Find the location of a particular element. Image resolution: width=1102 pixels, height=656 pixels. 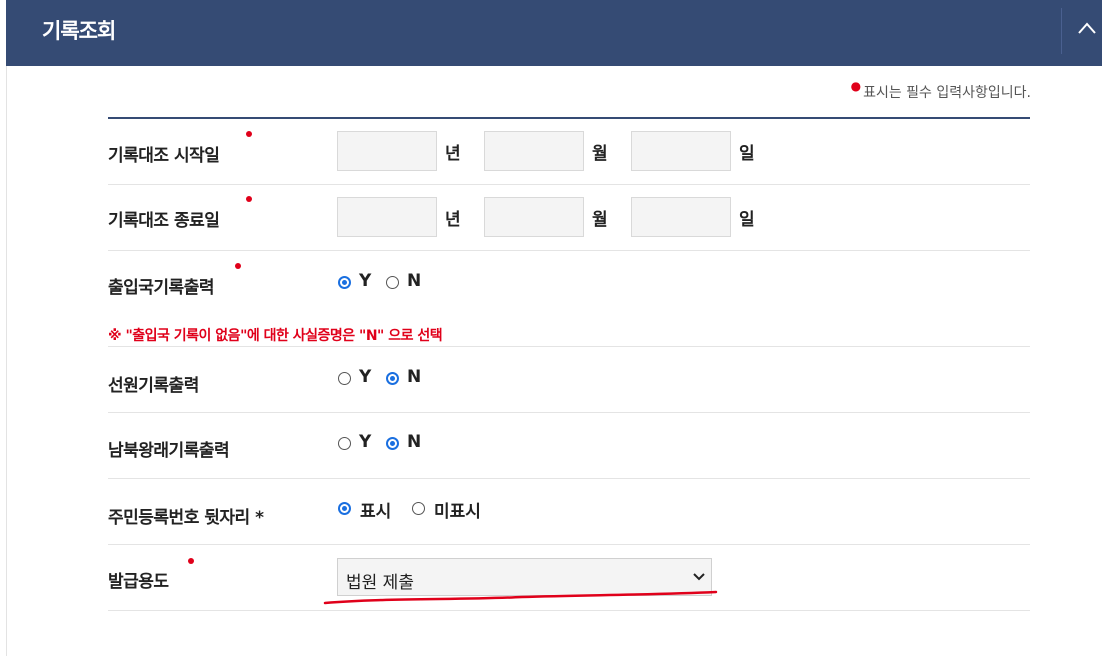

north-south-label: 남북왕래기록출력 is located at coordinates (169, 451).